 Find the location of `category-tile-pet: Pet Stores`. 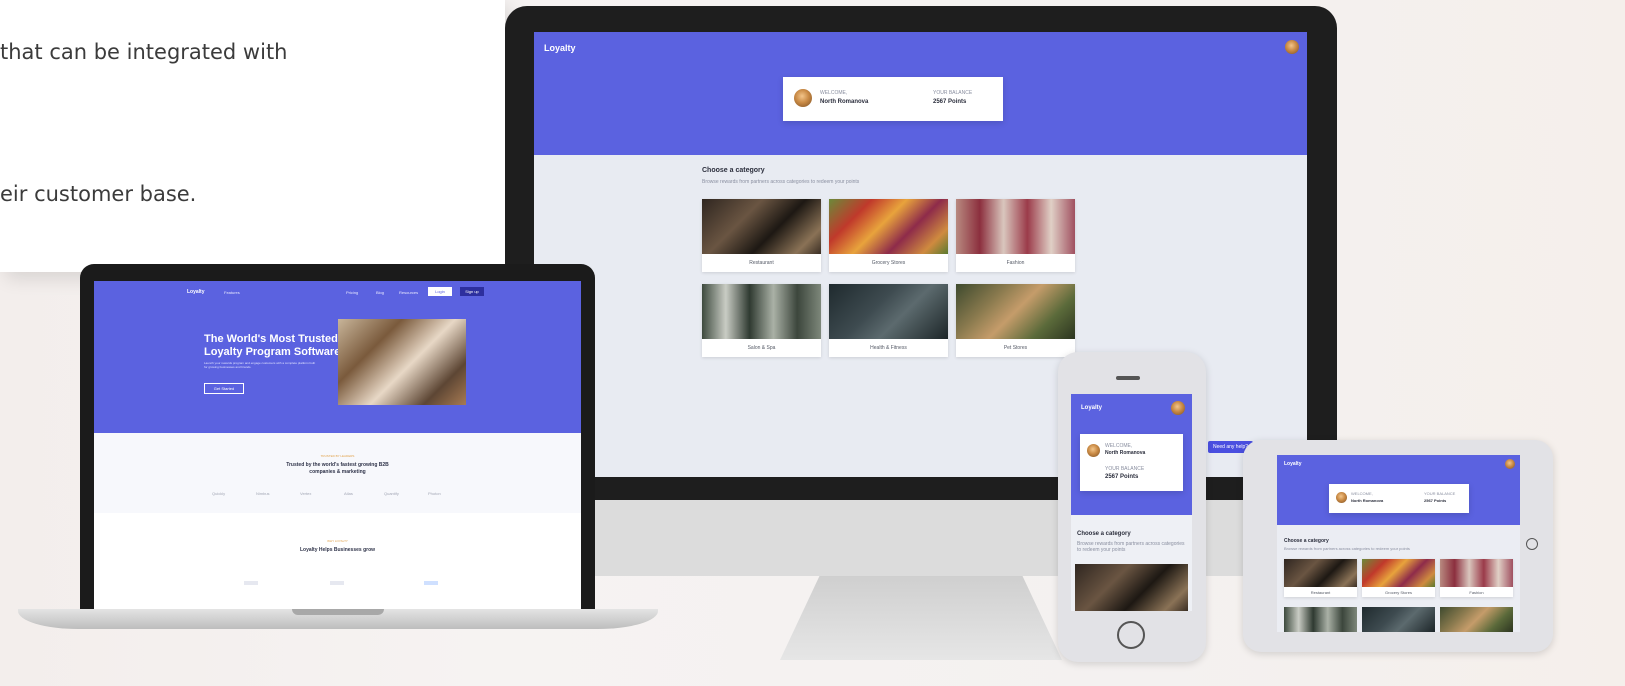

category-tile-pet: Pet Stores is located at coordinates (1015, 320).